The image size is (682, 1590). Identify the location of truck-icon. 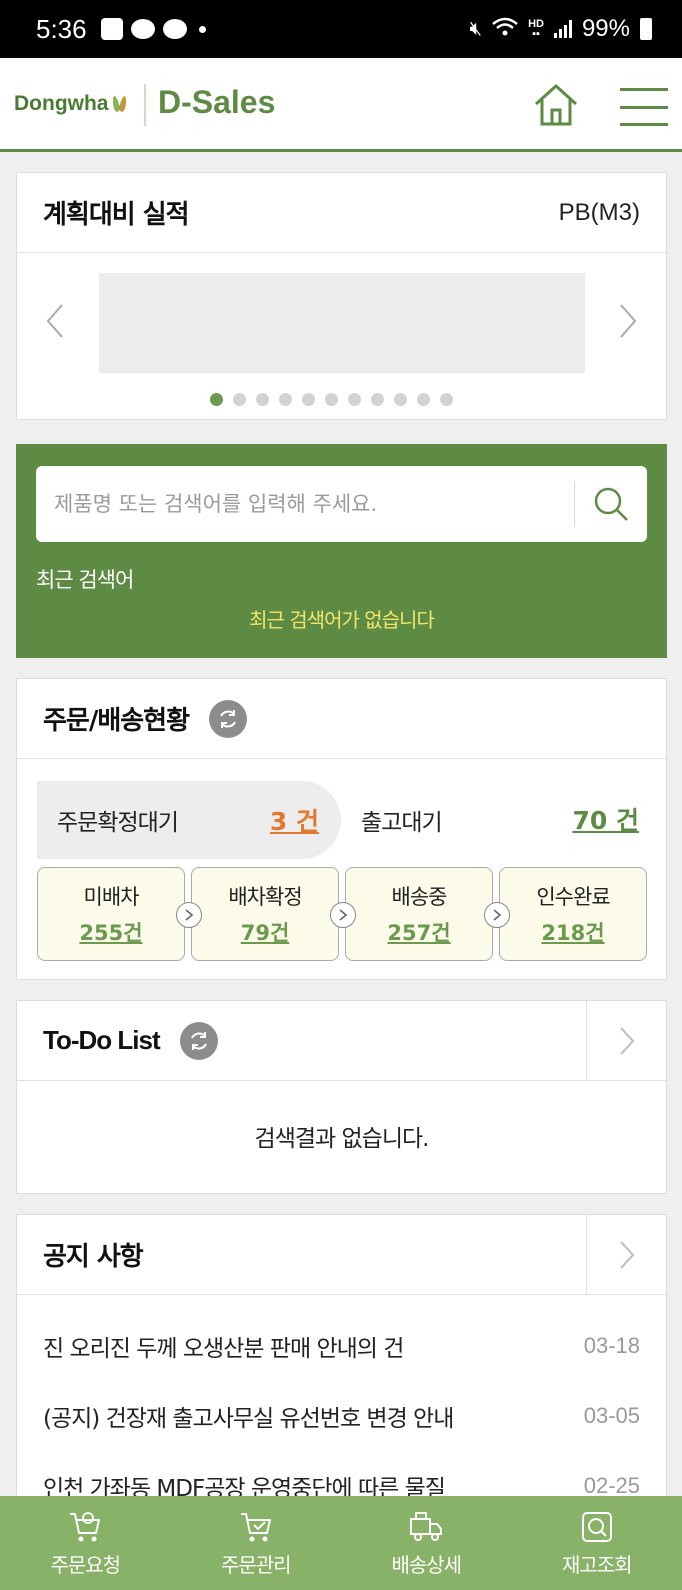
(426, 1526).